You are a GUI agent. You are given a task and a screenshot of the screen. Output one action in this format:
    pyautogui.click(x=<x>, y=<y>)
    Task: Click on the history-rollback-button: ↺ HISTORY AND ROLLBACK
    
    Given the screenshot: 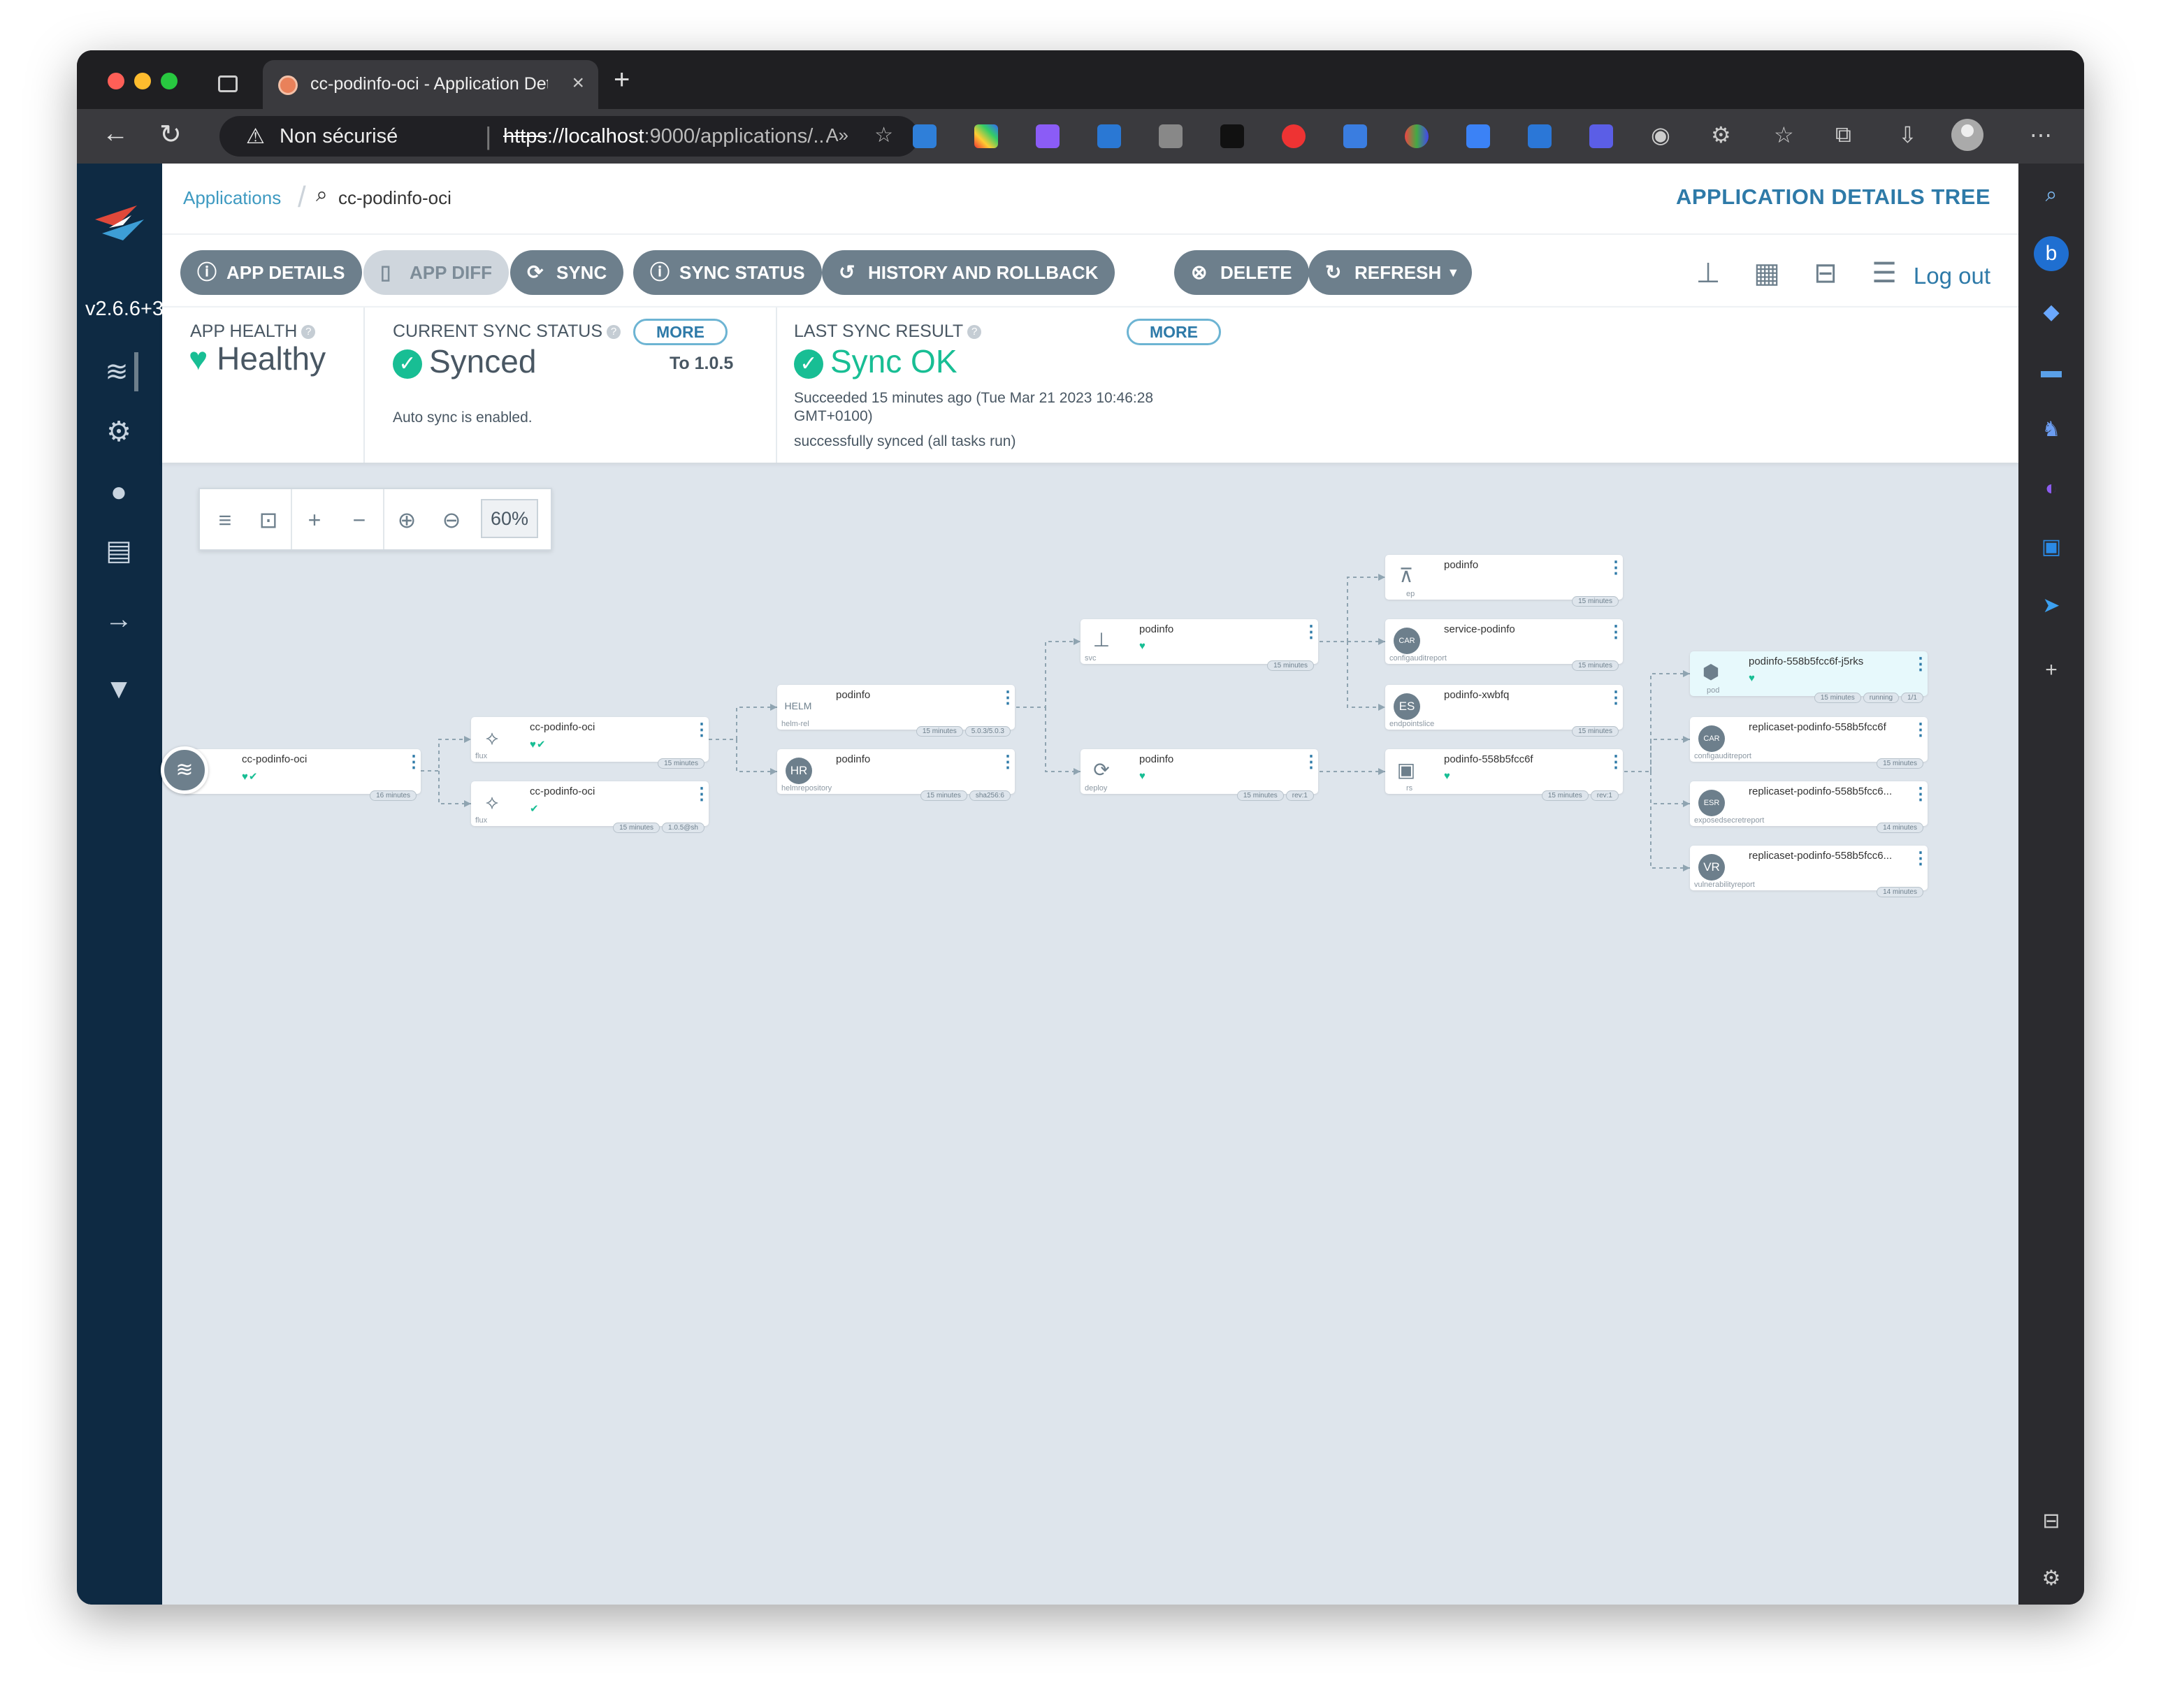 What is the action you would take?
    pyautogui.click(x=968, y=272)
    